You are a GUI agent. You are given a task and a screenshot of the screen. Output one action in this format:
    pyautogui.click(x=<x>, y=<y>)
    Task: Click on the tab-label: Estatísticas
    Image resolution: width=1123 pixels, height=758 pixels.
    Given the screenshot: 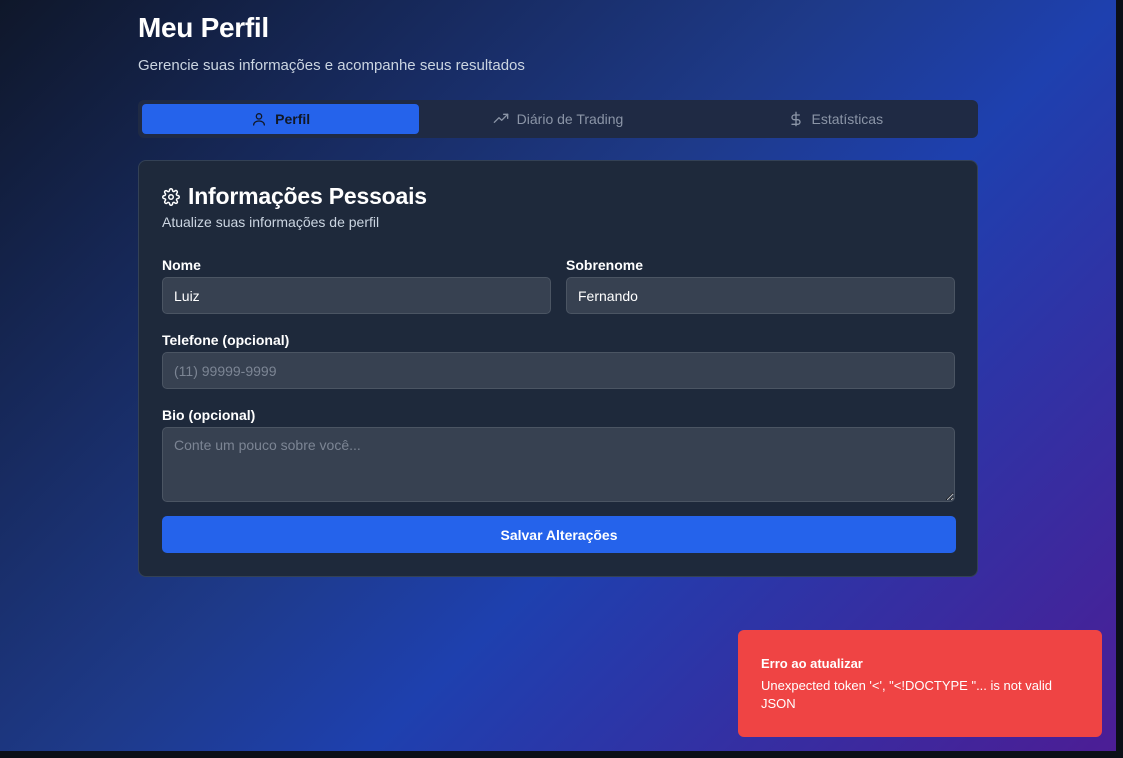 What is the action you would take?
    pyautogui.click(x=847, y=119)
    